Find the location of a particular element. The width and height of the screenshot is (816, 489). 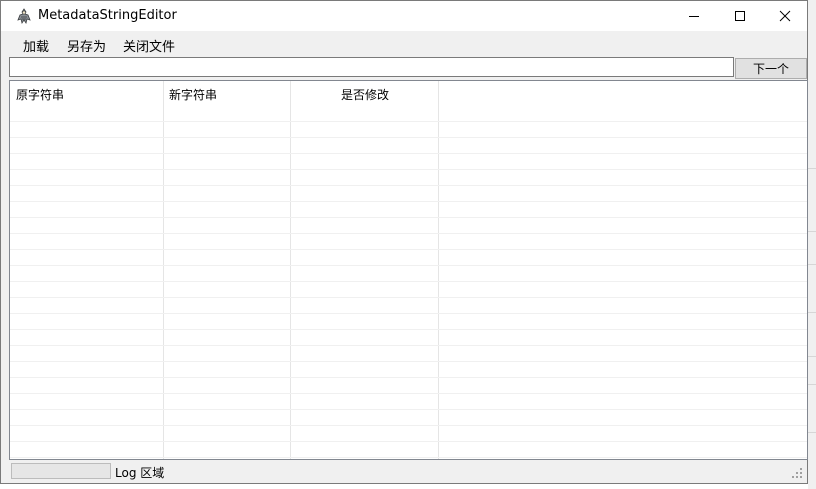

close-button is located at coordinates (785, 16).